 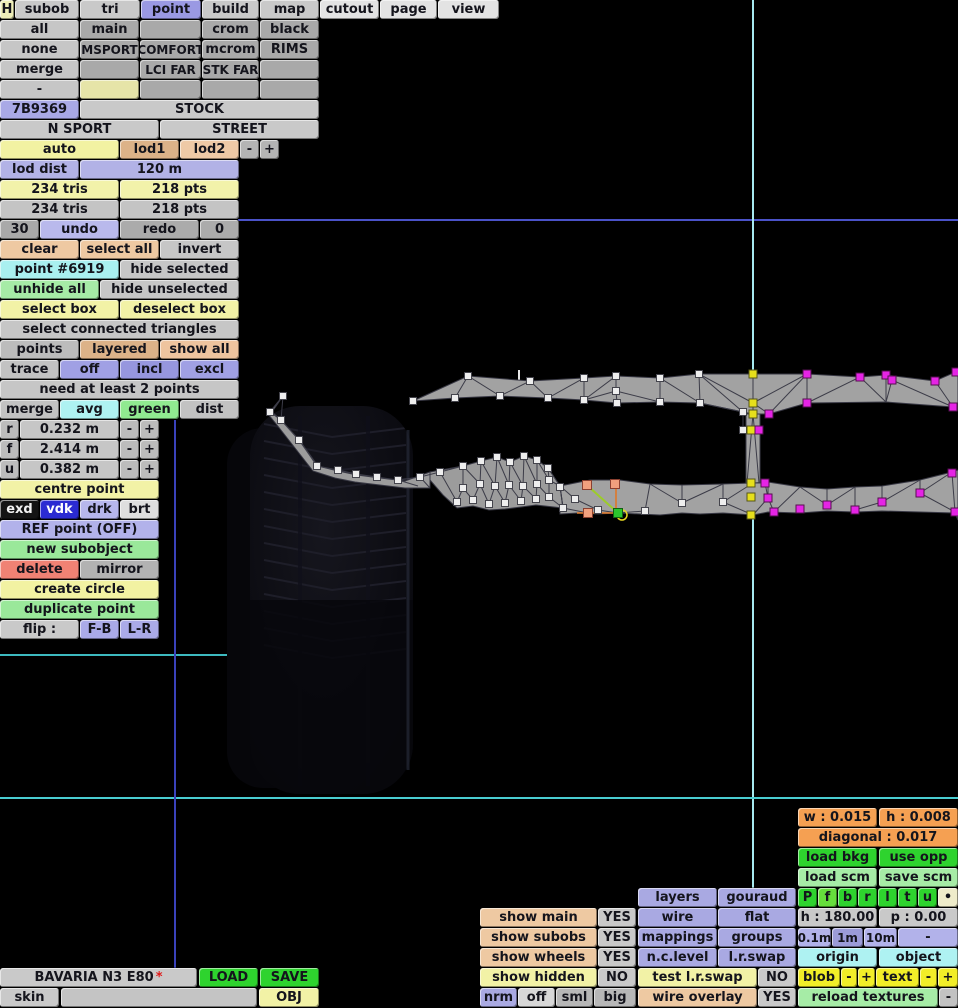 I want to click on select-connected-button: select connected triangles, so click(x=119, y=329).